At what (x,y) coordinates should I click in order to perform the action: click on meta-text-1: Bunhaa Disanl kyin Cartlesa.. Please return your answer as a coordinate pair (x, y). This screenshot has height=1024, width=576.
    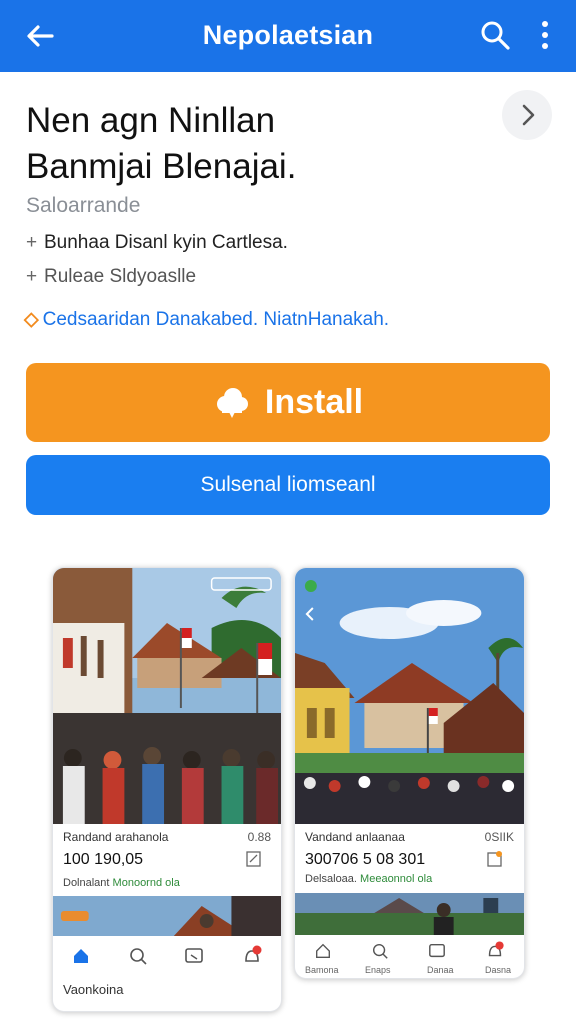
    Looking at the image, I should click on (166, 242).